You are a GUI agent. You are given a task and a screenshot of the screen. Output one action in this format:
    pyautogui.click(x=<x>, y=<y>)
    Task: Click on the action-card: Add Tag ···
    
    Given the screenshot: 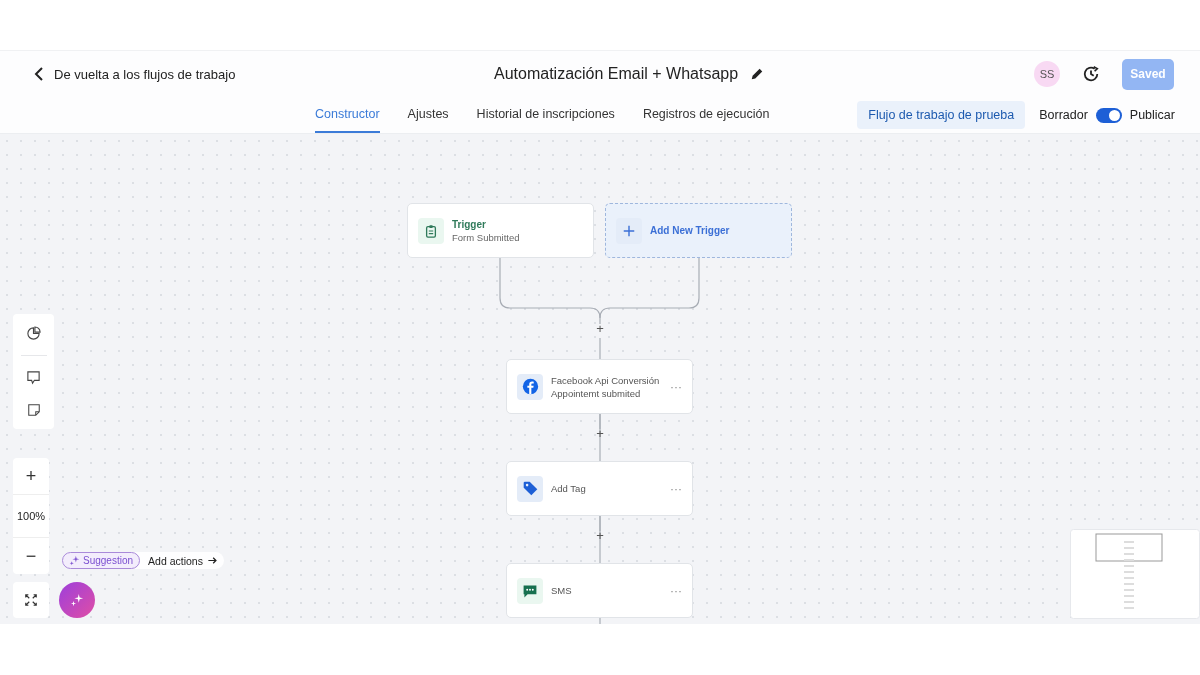 What is the action you would take?
    pyautogui.click(x=599, y=488)
    